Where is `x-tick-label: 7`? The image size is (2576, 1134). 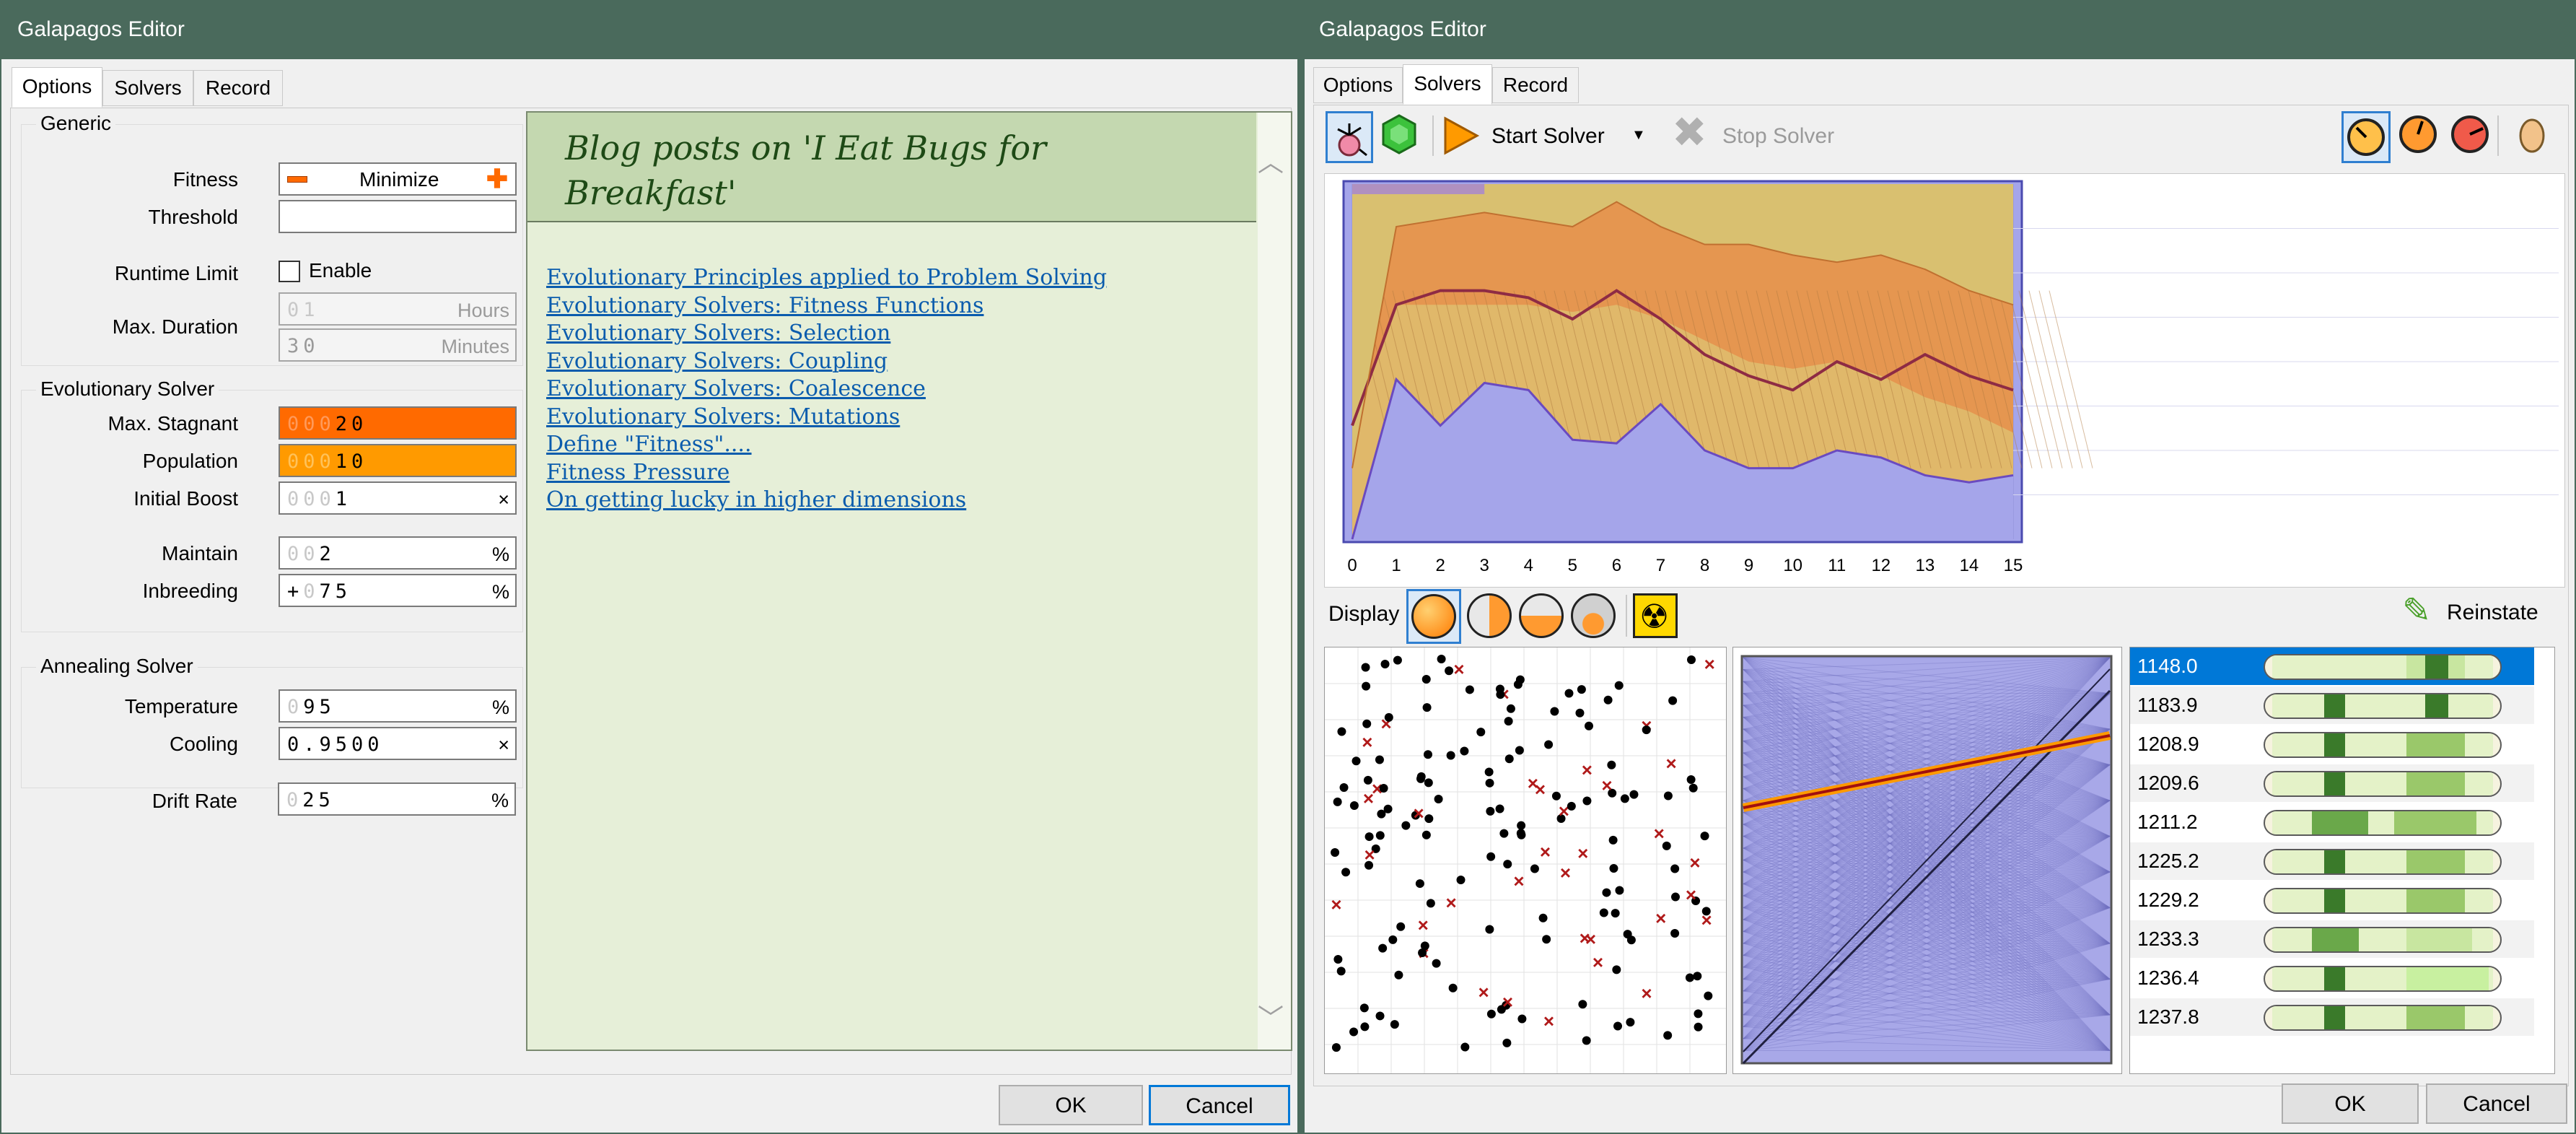 x-tick-label: 7 is located at coordinates (1661, 565).